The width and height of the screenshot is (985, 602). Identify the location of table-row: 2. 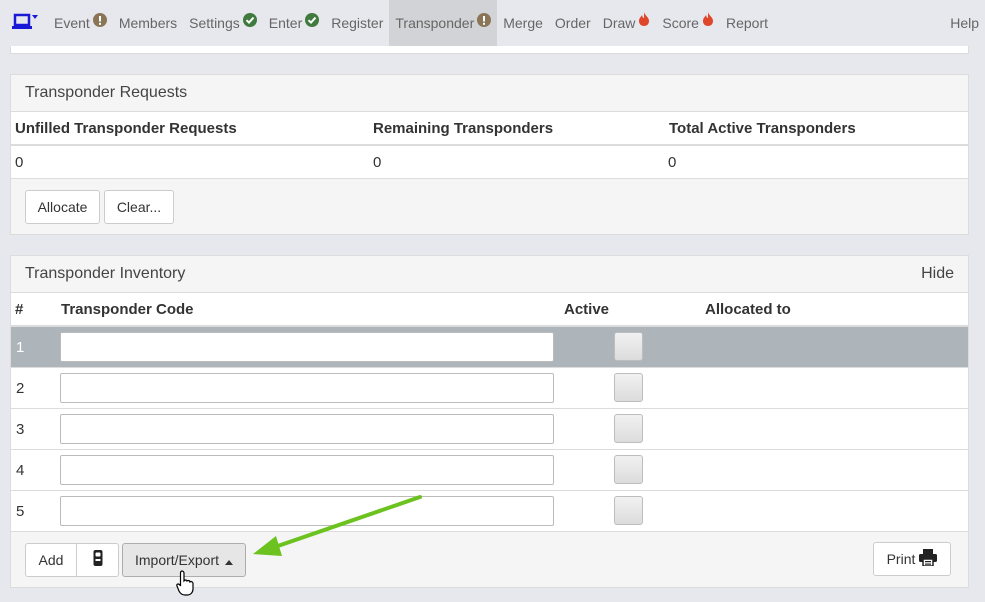
(489, 388).